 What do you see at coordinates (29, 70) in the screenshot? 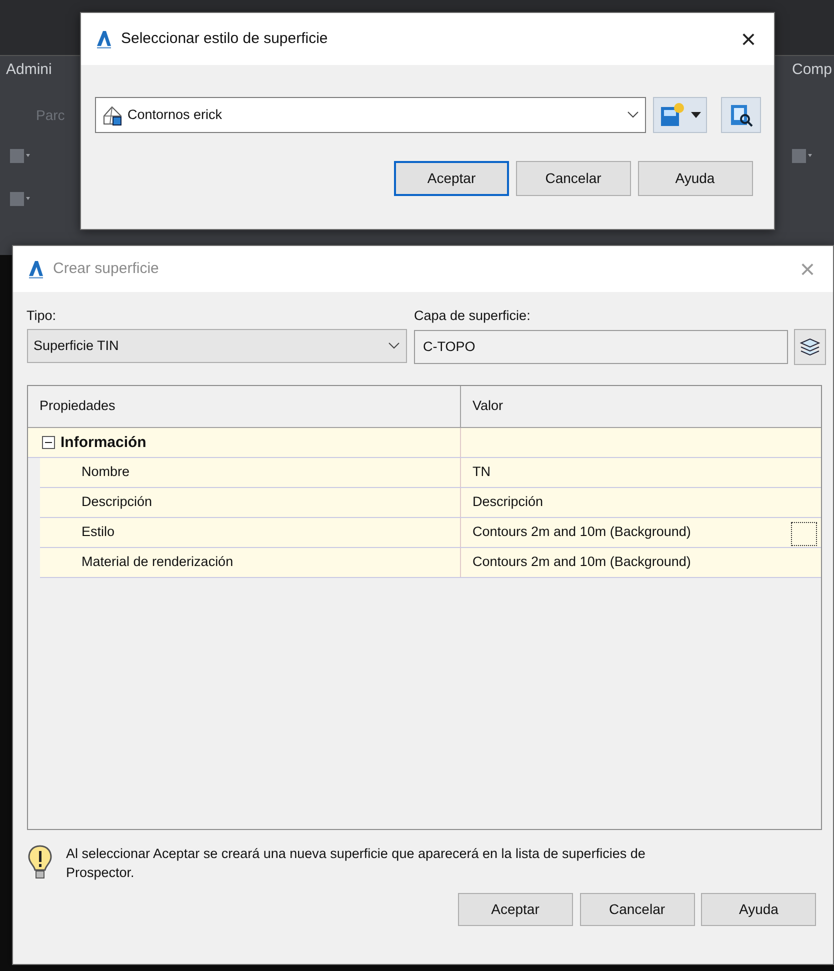
I see `ribbon-tab: Admini` at bounding box center [29, 70].